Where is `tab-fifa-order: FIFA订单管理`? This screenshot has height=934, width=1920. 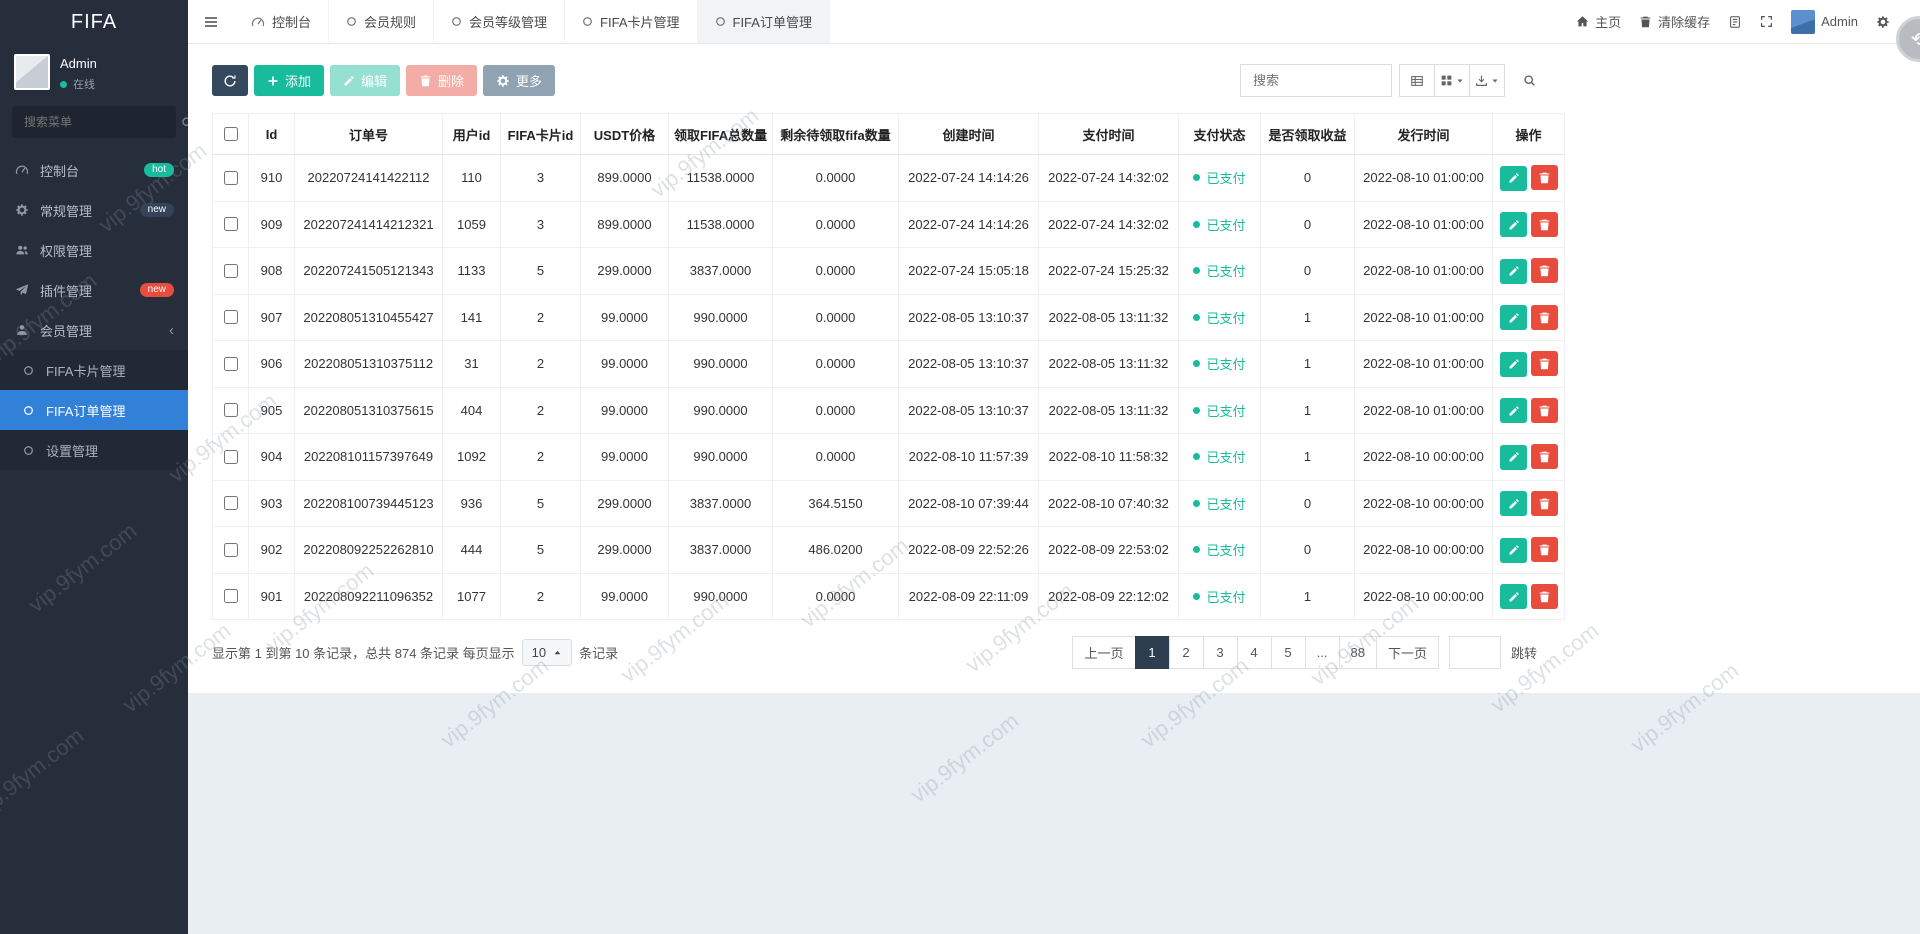
tab-fifa-order: FIFA订单管理 is located at coordinates (763, 21).